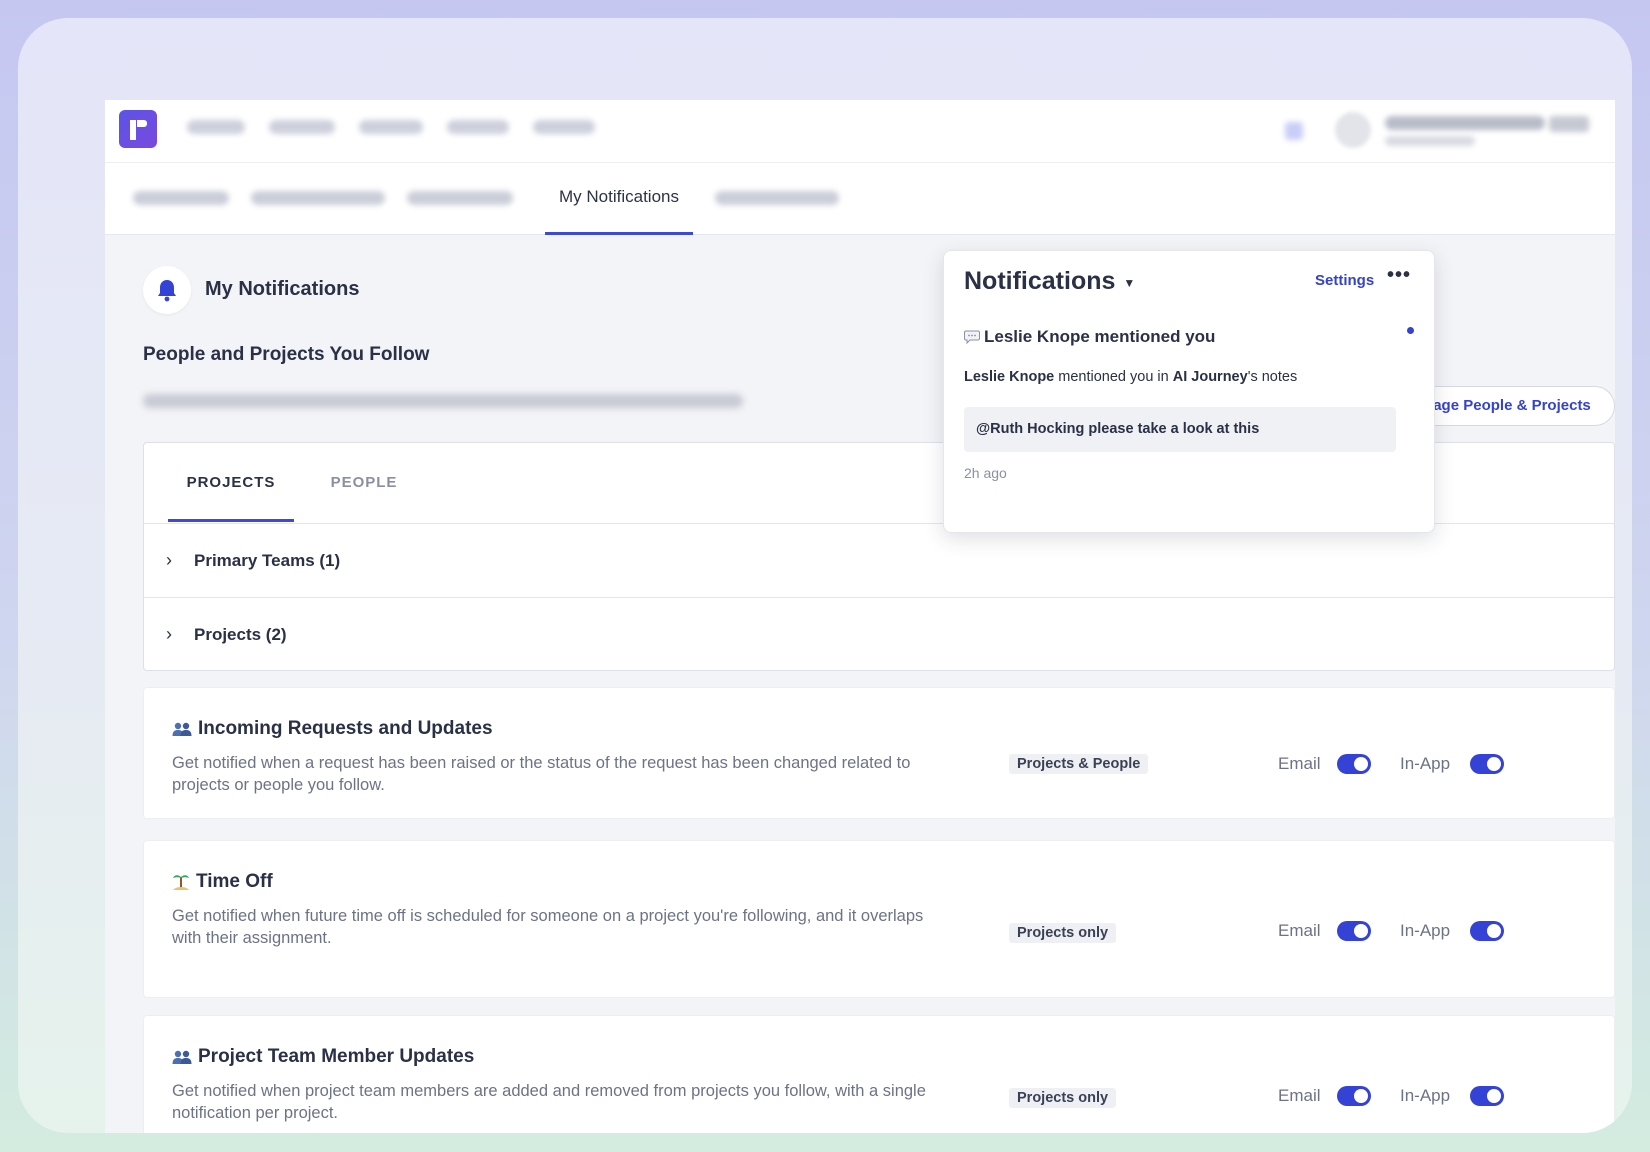 The height and width of the screenshot is (1152, 1650). Describe the element at coordinates (1465, 123) in the screenshot. I see `user-name-blurred` at that location.